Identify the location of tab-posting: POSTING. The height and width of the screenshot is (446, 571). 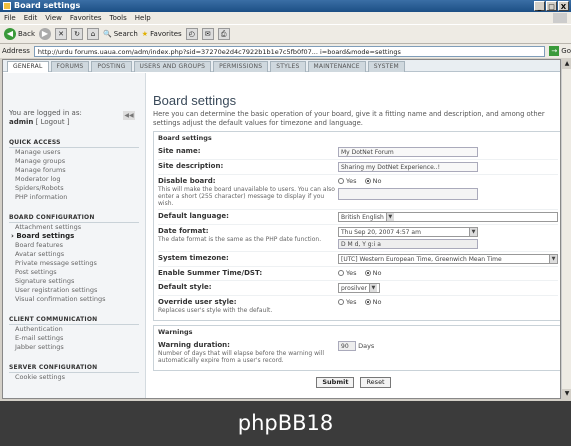
(111, 66).